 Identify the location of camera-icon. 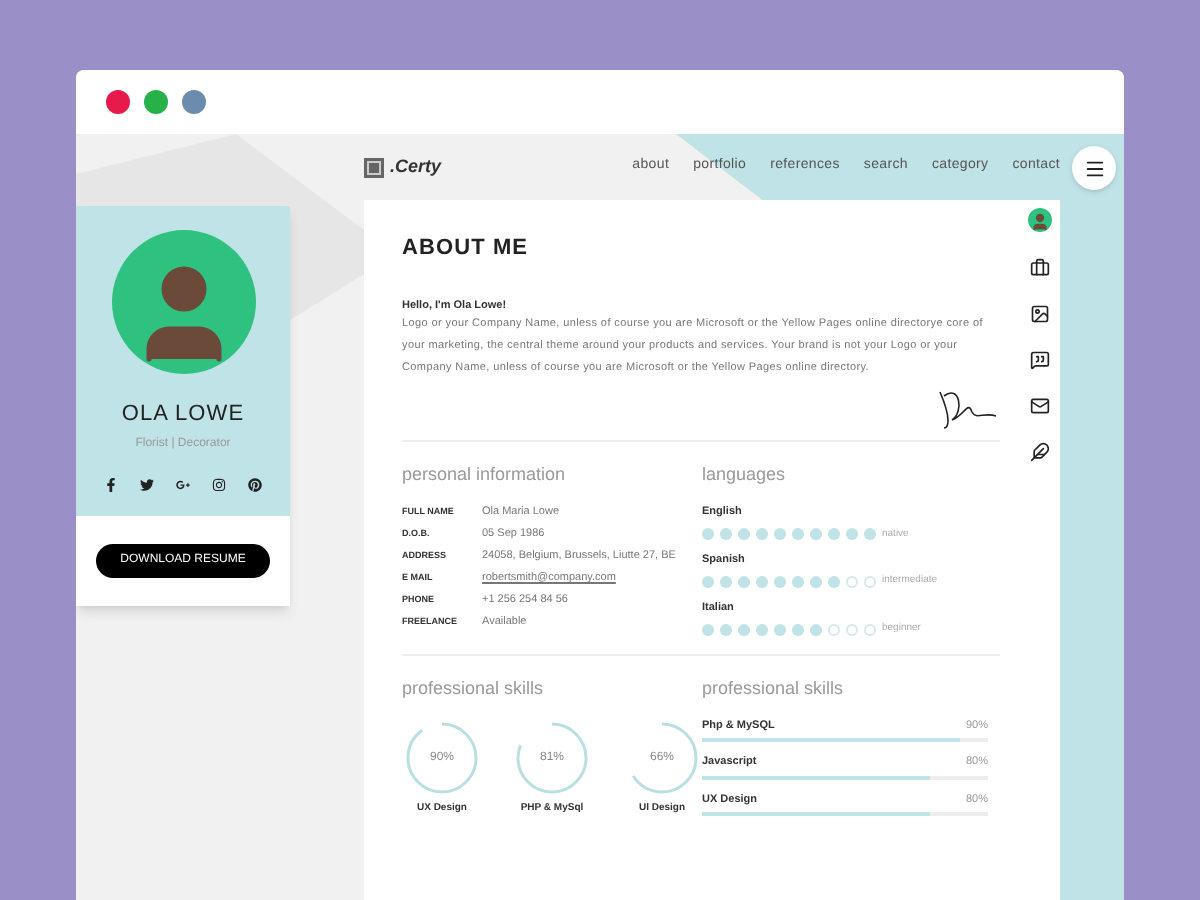
(219, 484).